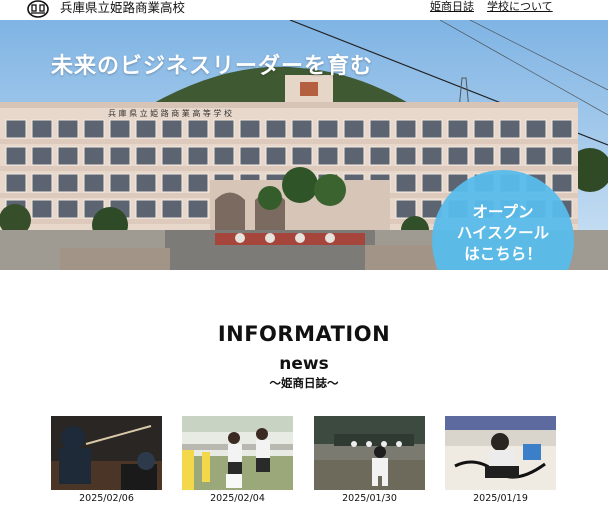  Describe the element at coordinates (38, 9) in the screenshot. I see `school-logo-icon` at that location.